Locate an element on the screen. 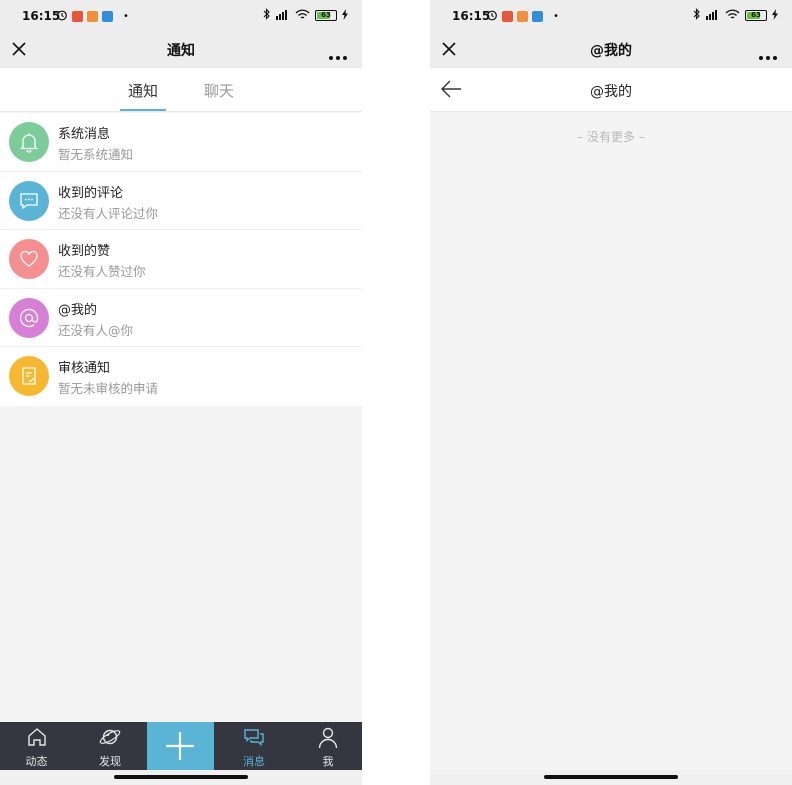  list-item-likes: 收到的赞 还没有人赞过你 is located at coordinates (181, 259).